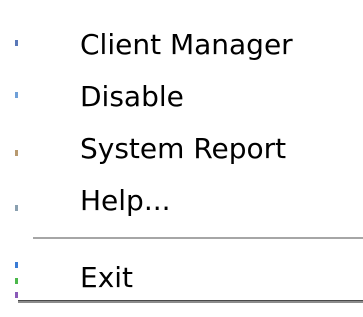 The width and height of the screenshot is (363, 317). I want to click on desktop-background-strip, so click(9, 158).